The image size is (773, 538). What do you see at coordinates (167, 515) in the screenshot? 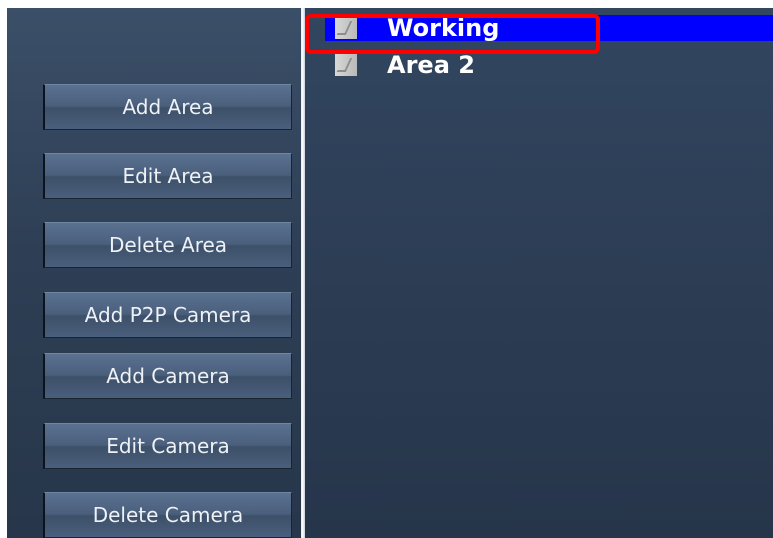
I see `delete-camera-button: Delete Camera` at bounding box center [167, 515].